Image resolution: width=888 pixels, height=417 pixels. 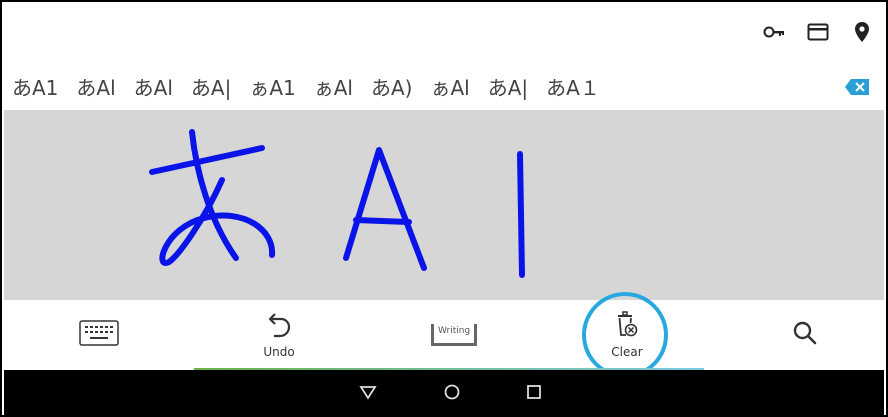 I want to click on undo-icon, so click(x=279, y=327).